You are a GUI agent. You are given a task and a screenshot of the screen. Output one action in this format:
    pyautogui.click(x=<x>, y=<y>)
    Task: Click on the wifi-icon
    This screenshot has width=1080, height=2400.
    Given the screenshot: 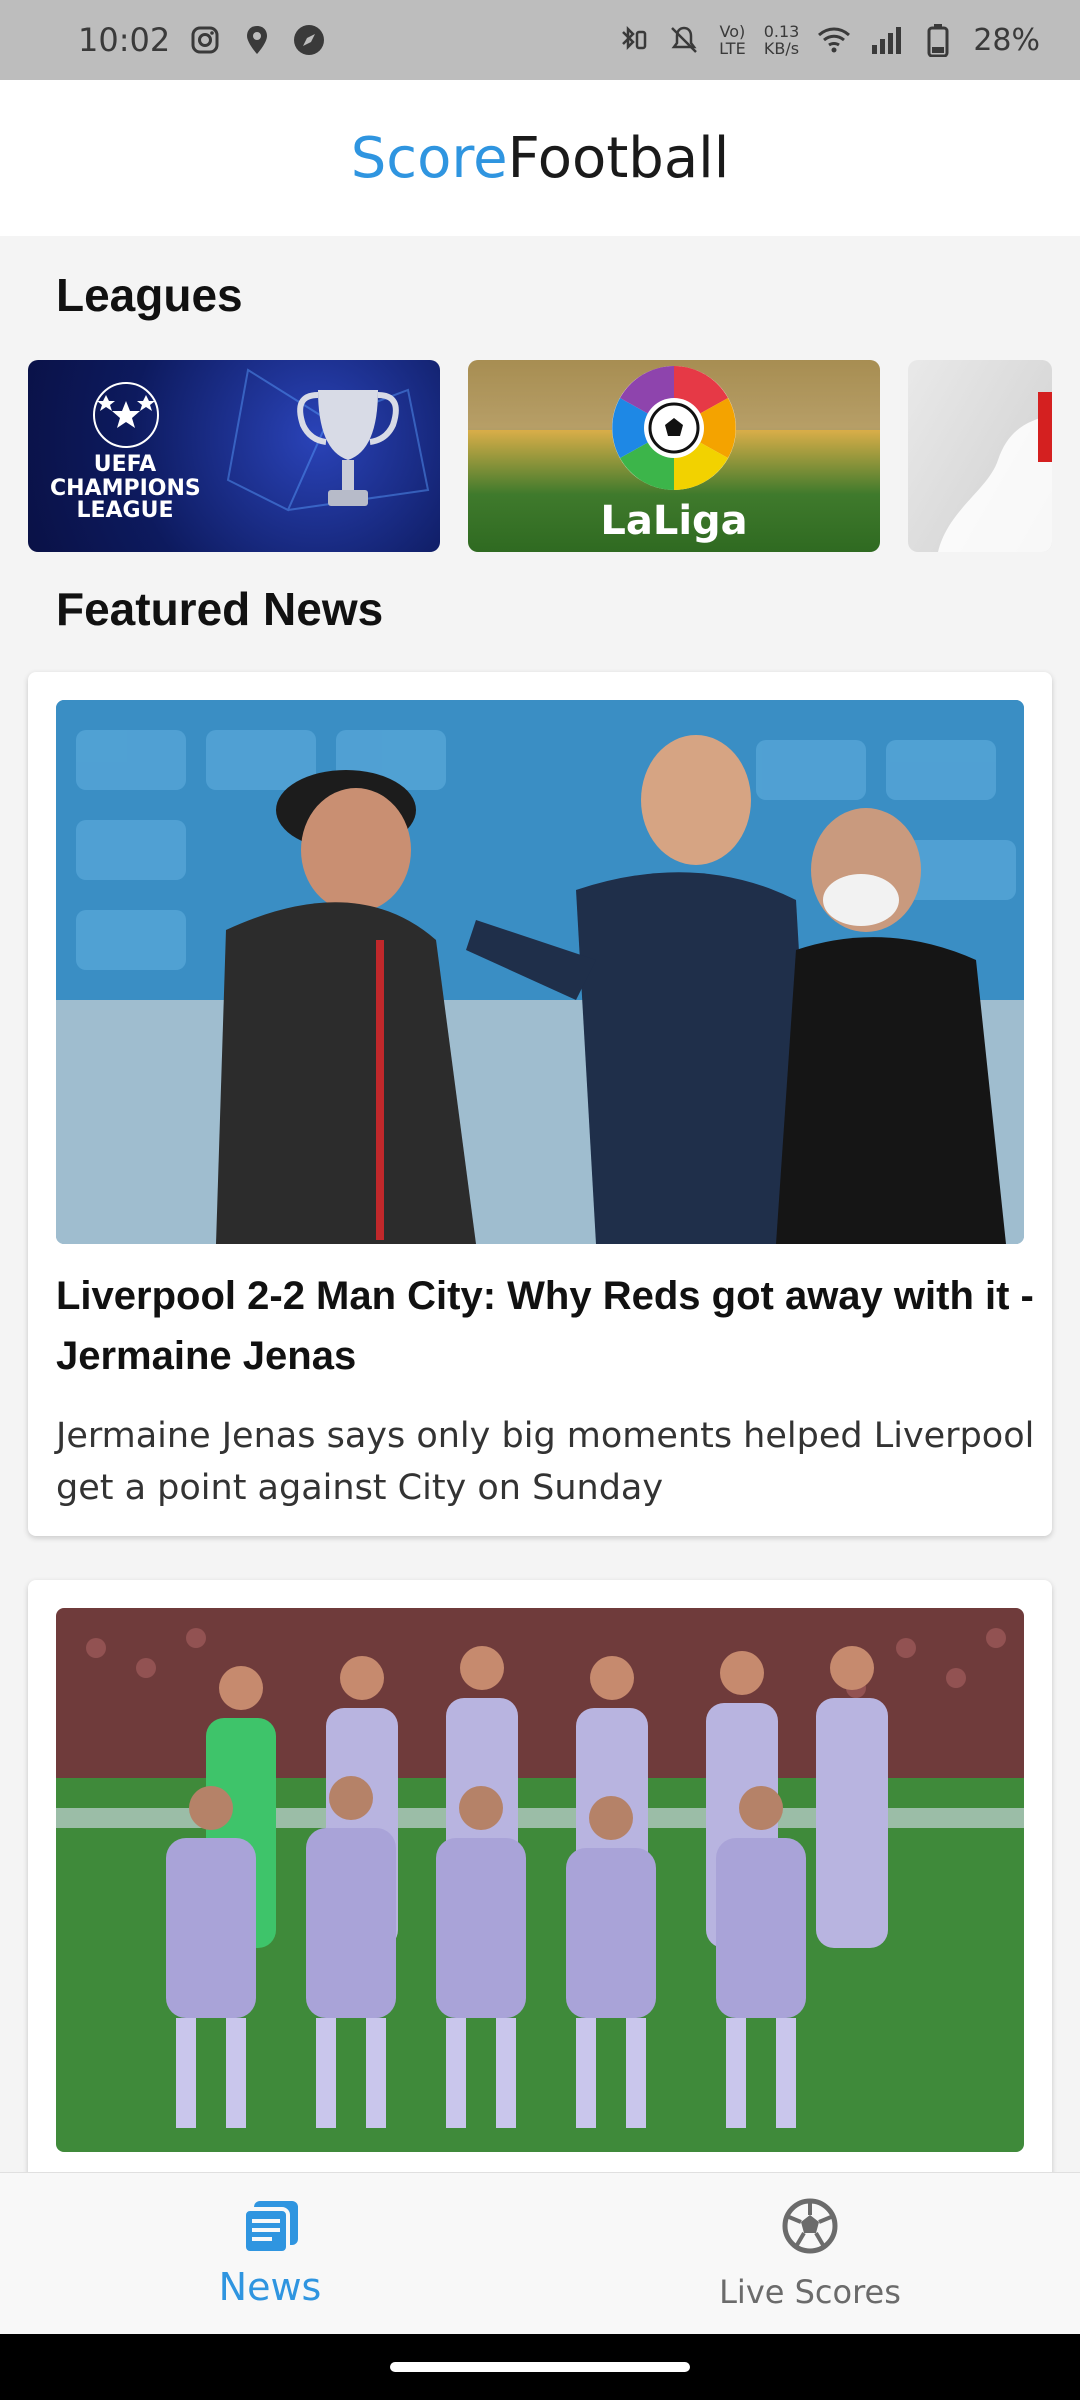 What is the action you would take?
    pyautogui.click(x=834, y=40)
    